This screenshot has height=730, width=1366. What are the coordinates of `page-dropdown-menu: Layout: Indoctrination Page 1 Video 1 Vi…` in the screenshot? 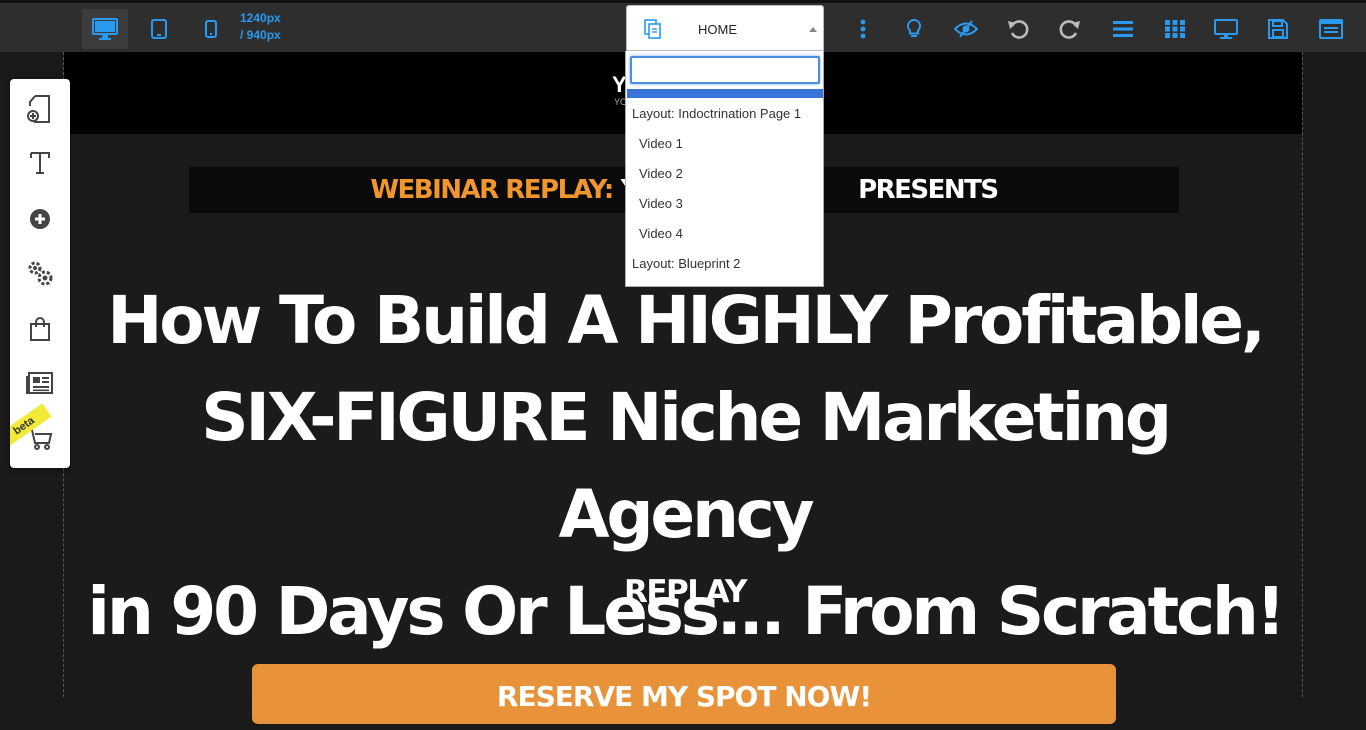 It's located at (724, 169).